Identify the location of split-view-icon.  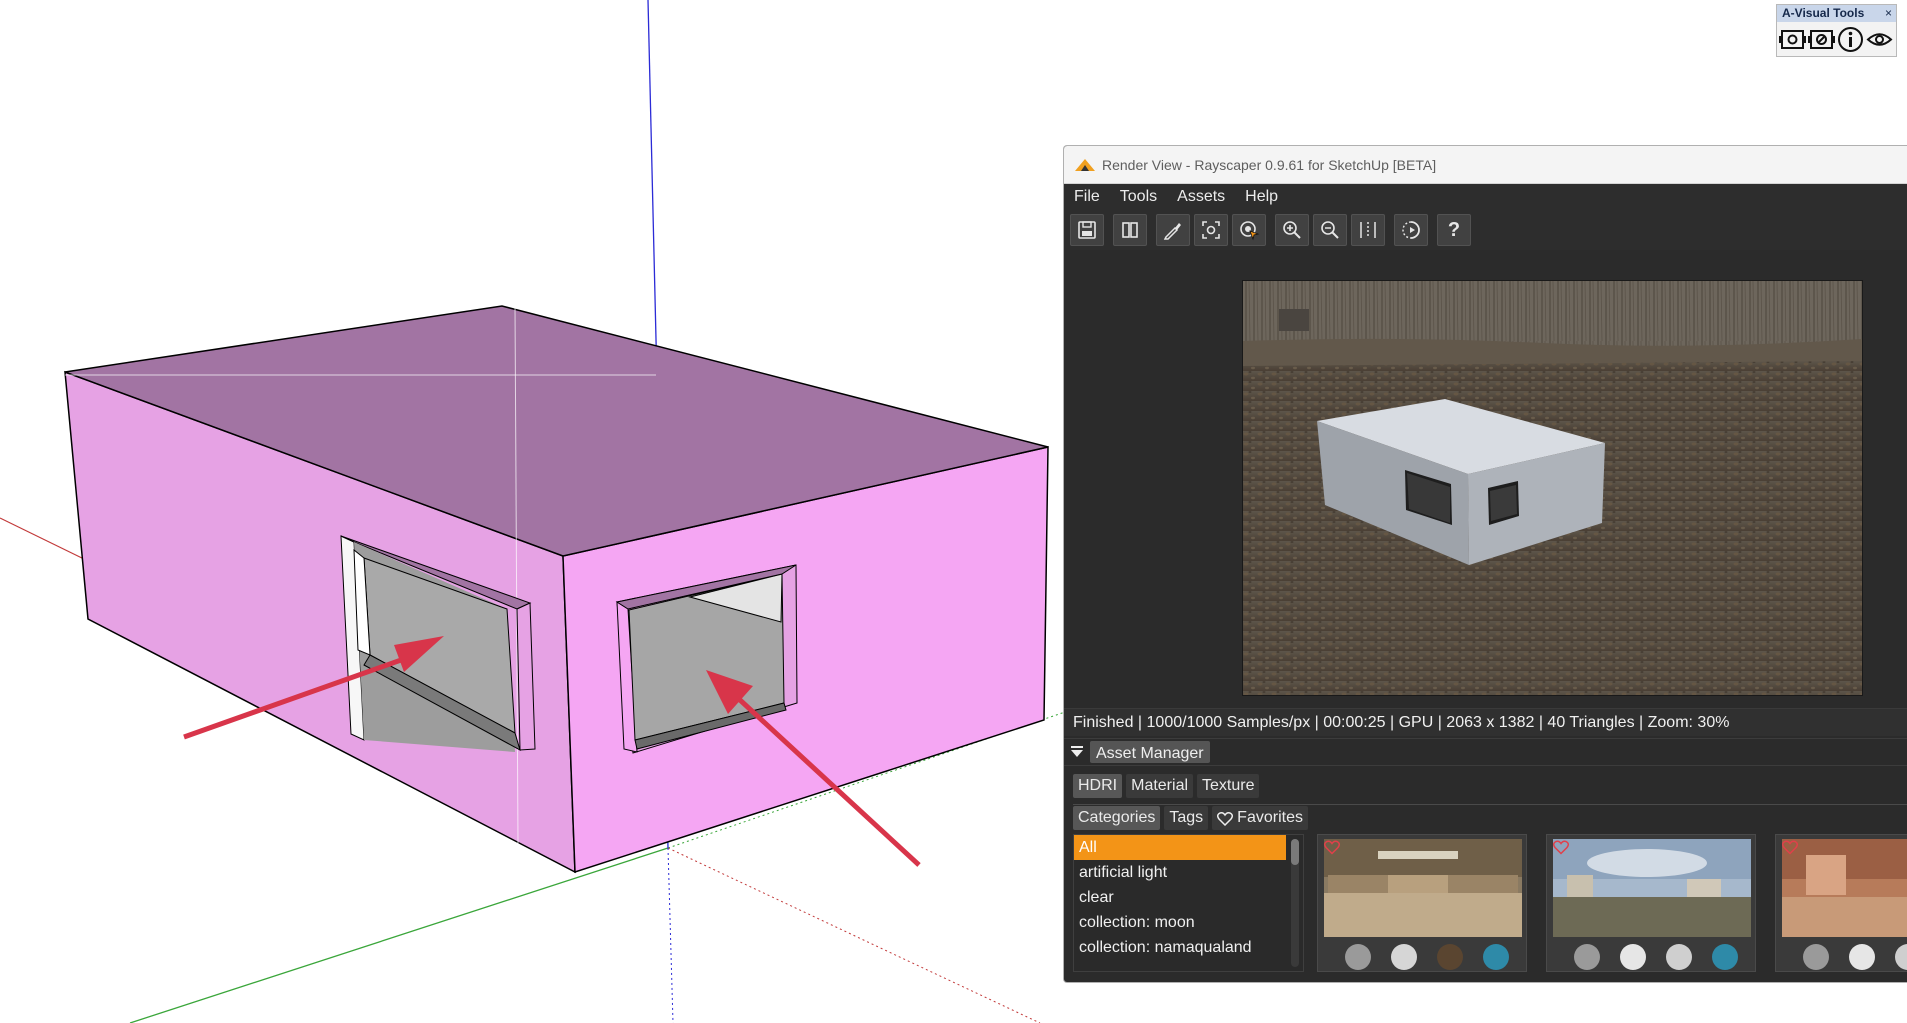
(1130, 230).